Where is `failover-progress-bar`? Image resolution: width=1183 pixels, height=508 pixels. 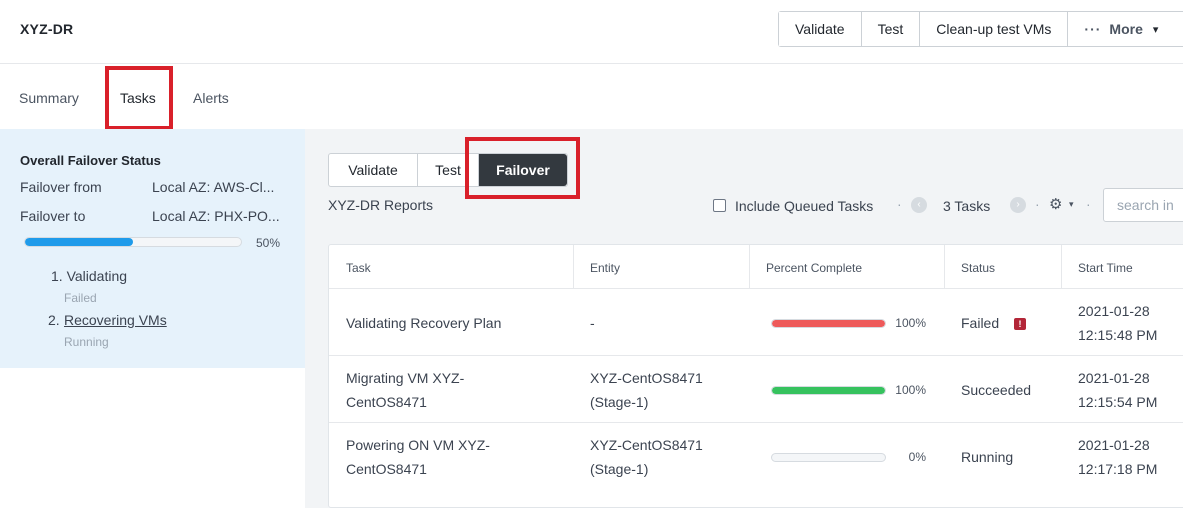 failover-progress-bar is located at coordinates (133, 242).